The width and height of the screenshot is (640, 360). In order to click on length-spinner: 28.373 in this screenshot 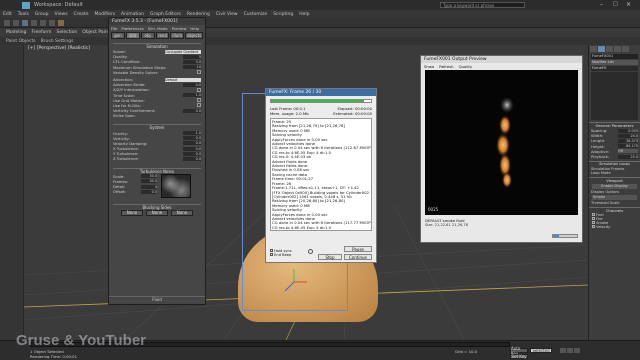, I will do `click(628, 140)`.